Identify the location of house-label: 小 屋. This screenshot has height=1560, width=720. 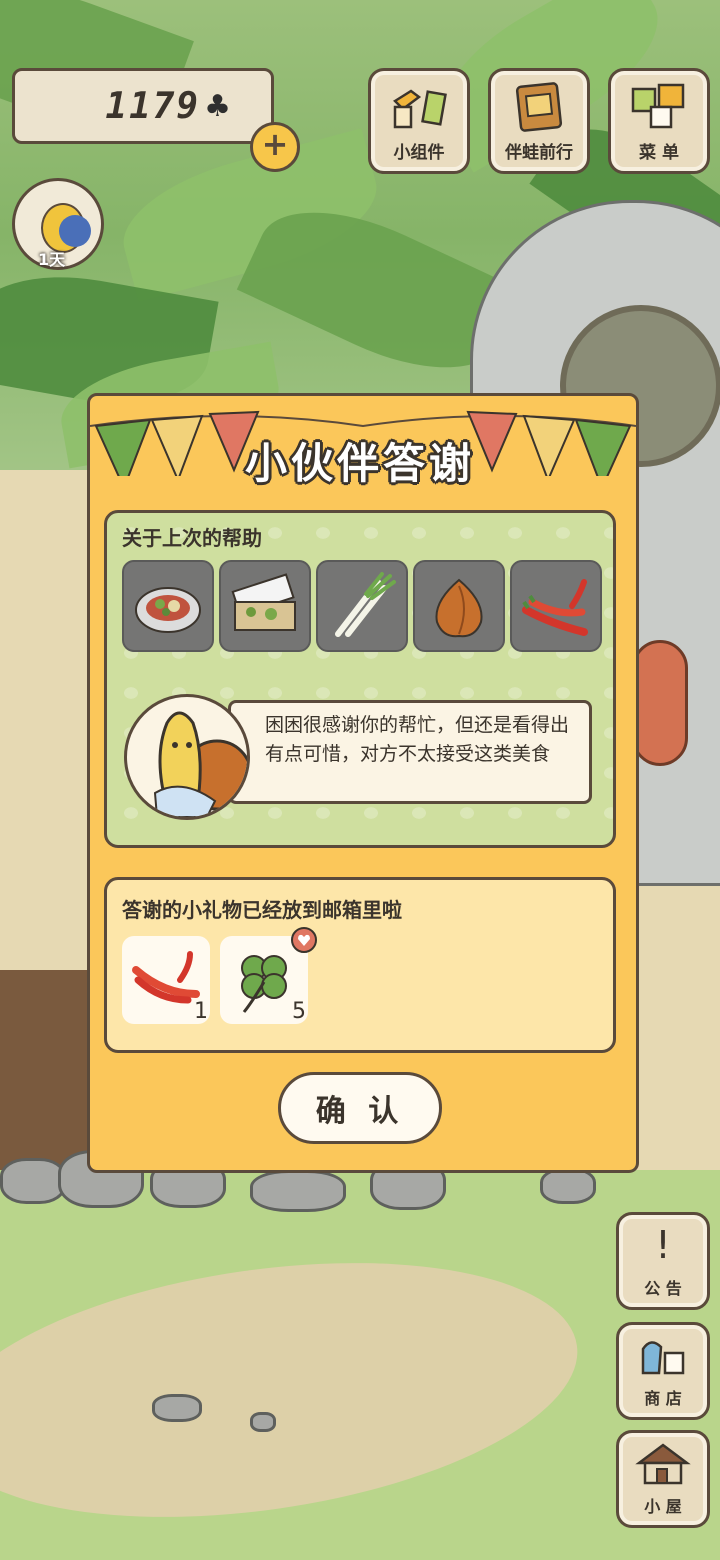
(663, 1506).